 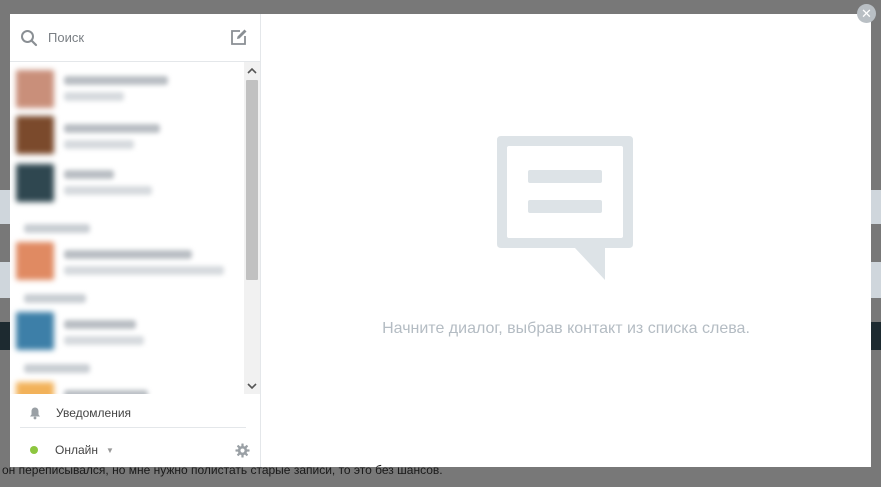 What do you see at coordinates (76, 450) in the screenshot?
I see `status-dropdown: Онлайн` at bounding box center [76, 450].